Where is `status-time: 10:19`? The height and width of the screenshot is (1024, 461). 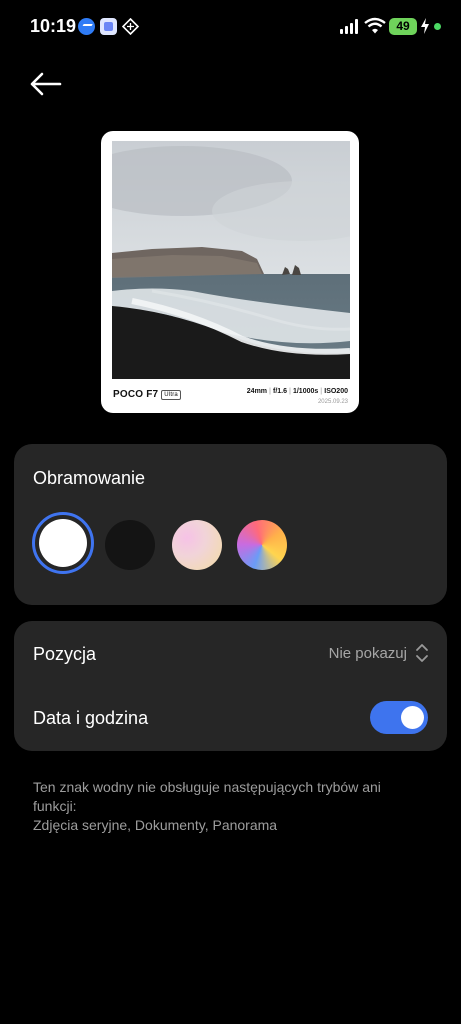
status-time: 10:19 is located at coordinates (53, 26).